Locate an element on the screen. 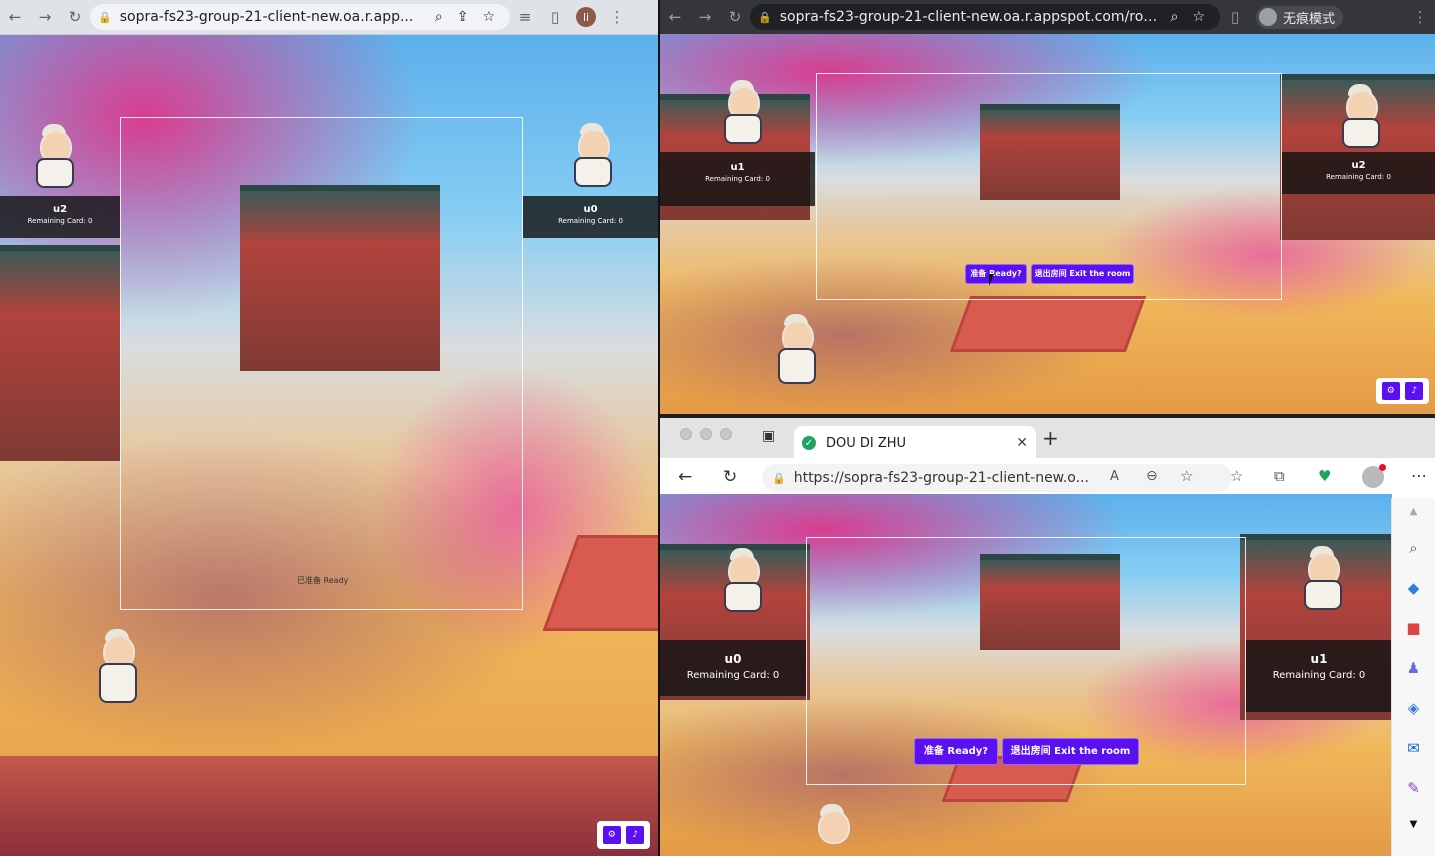 The image size is (1435, 856). shopping-icon: ◆ is located at coordinates (1414, 588).